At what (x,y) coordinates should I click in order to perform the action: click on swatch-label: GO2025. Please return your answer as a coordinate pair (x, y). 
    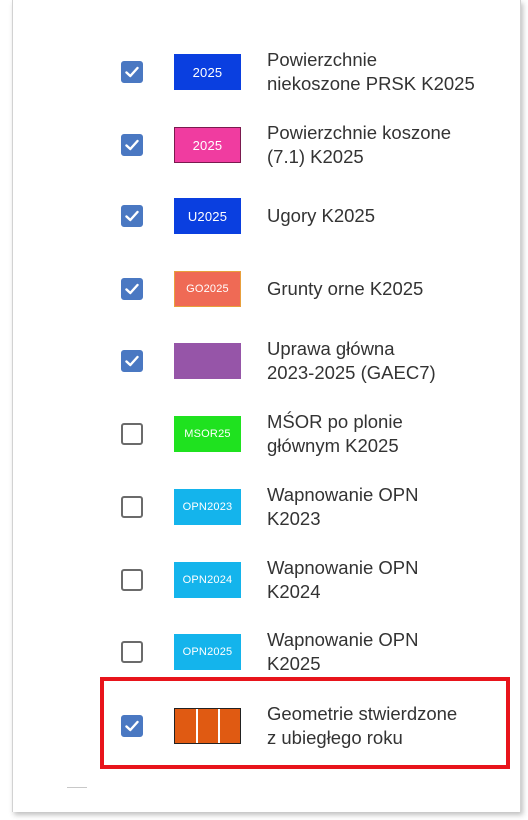
    Looking at the image, I should click on (207, 289).